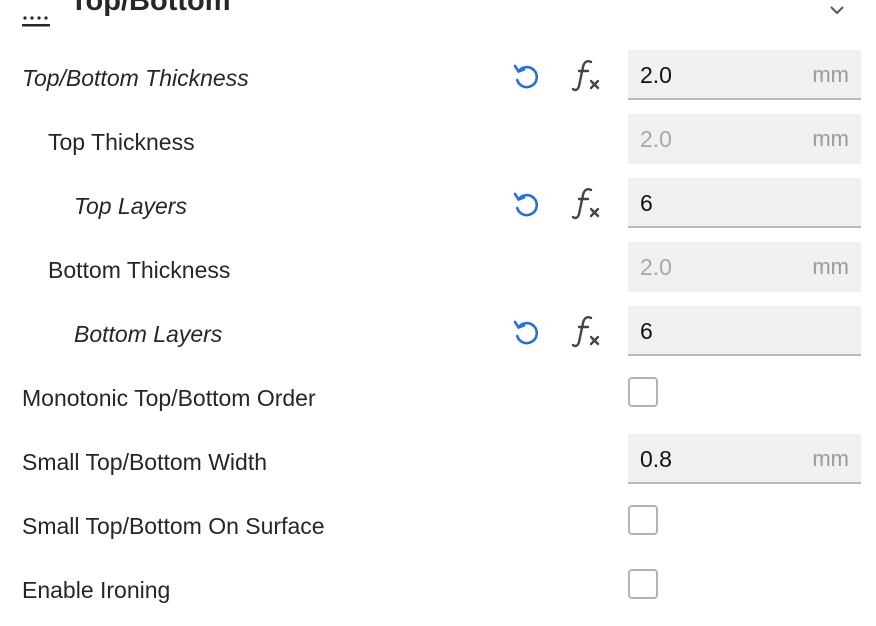  Describe the element at coordinates (744, 267) in the screenshot. I see `bottom-thickness-input: 2.0 mm` at that location.